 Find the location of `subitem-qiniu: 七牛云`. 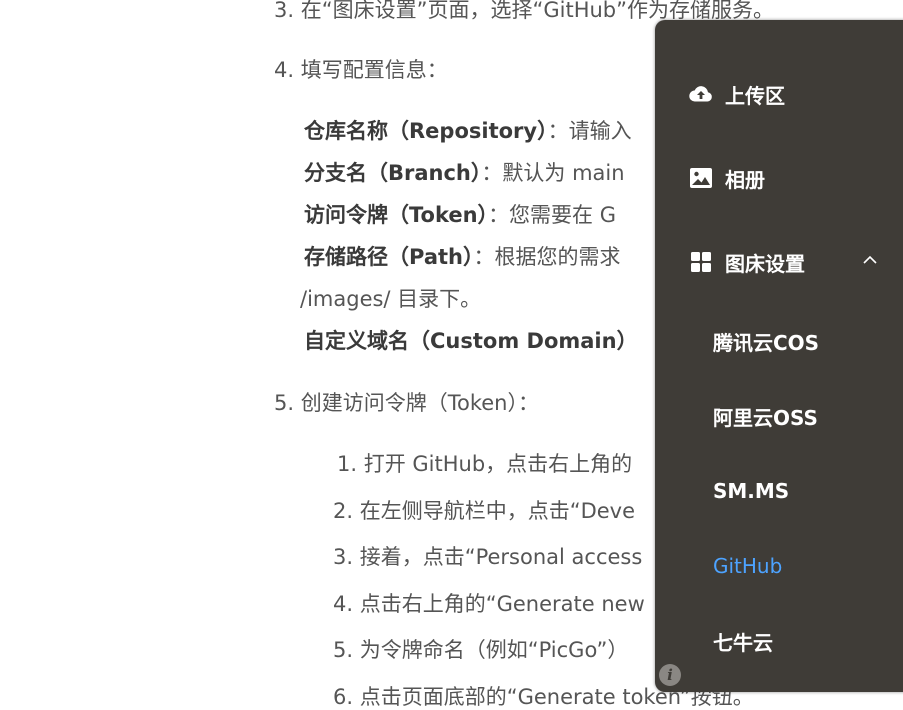

subitem-qiniu: 七牛云 is located at coordinates (743, 641).